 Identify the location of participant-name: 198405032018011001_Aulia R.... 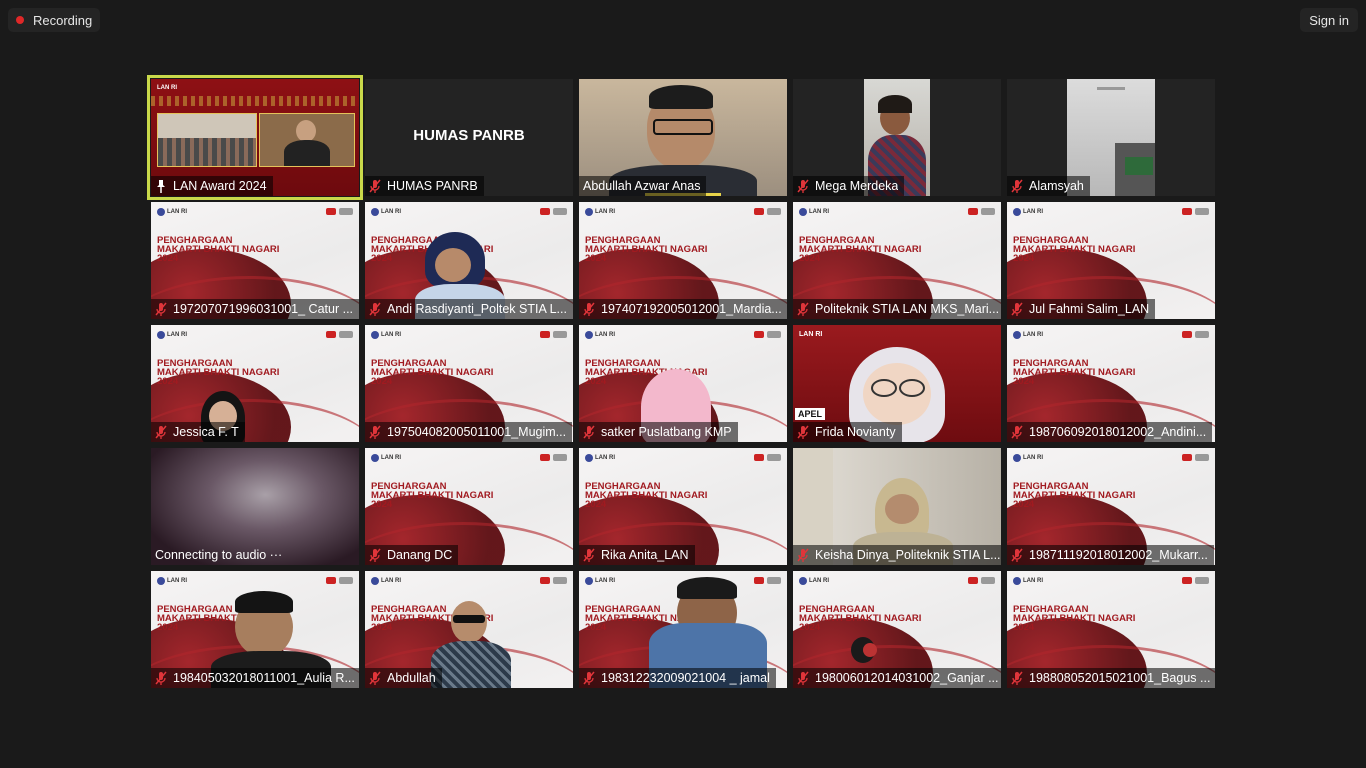
(264, 678).